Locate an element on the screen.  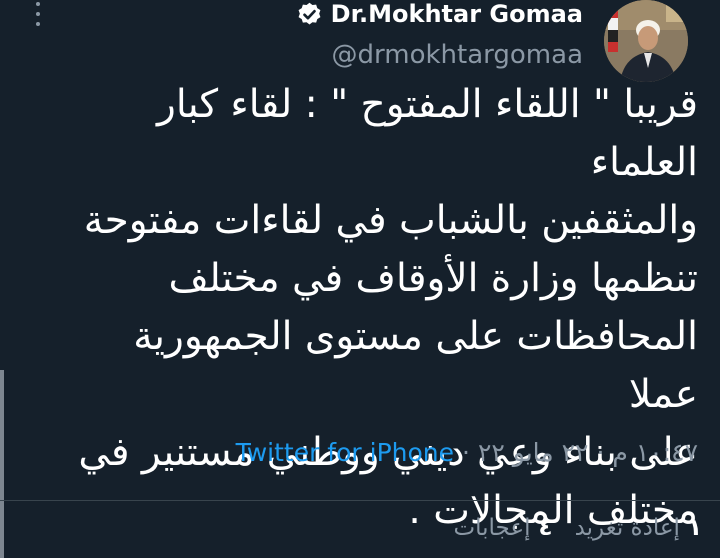
more-vertical-icon is located at coordinates (38, 4).